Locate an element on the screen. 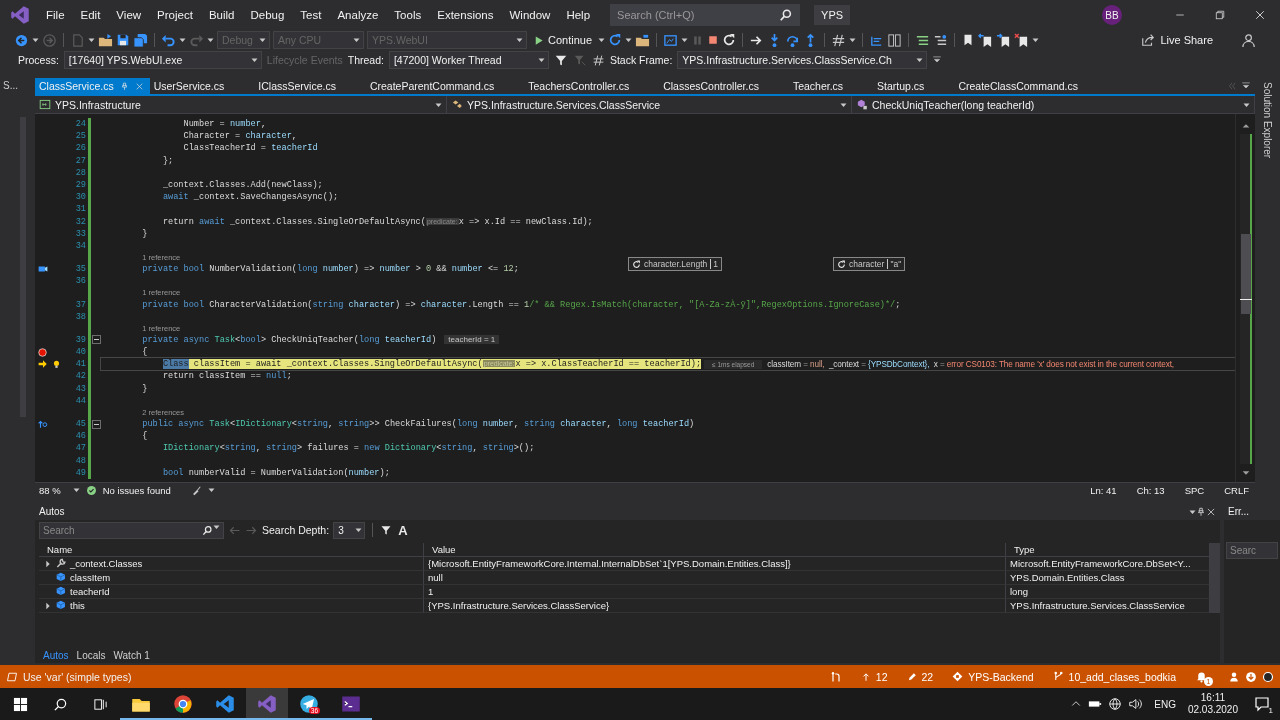  scrollbar is located at coordinates (1215, 578).